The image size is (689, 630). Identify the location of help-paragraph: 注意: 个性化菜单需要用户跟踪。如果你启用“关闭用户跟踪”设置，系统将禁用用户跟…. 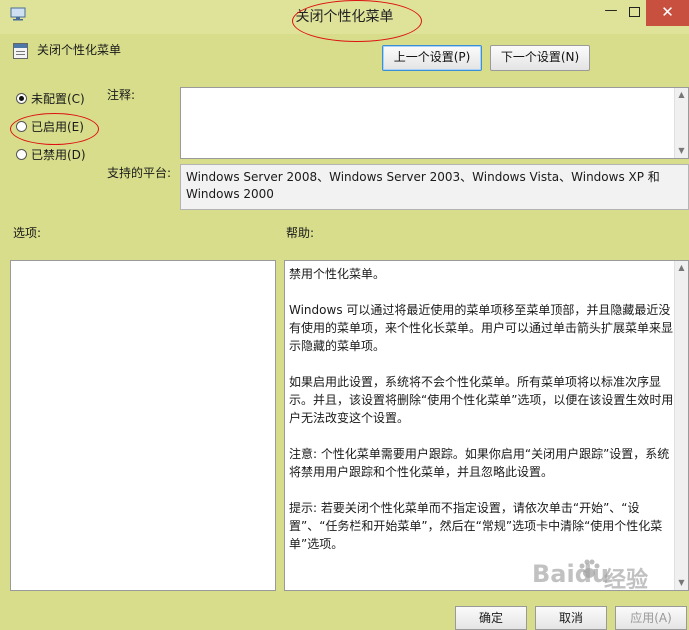
(479, 463).